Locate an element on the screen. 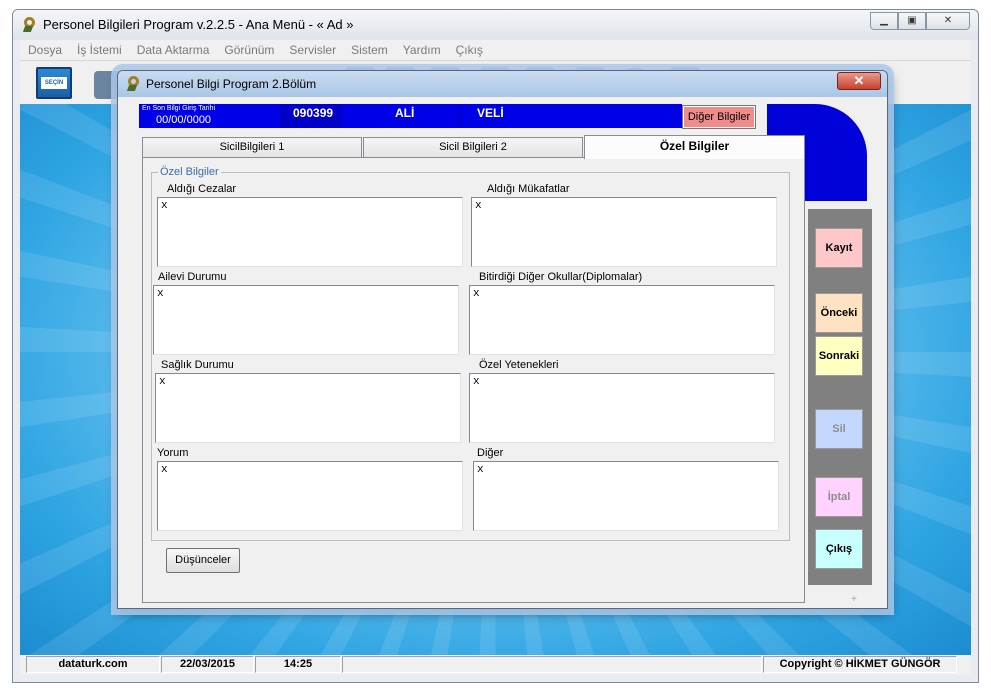  other-info-button: Diğer Bilgiler is located at coordinates (719, 117).